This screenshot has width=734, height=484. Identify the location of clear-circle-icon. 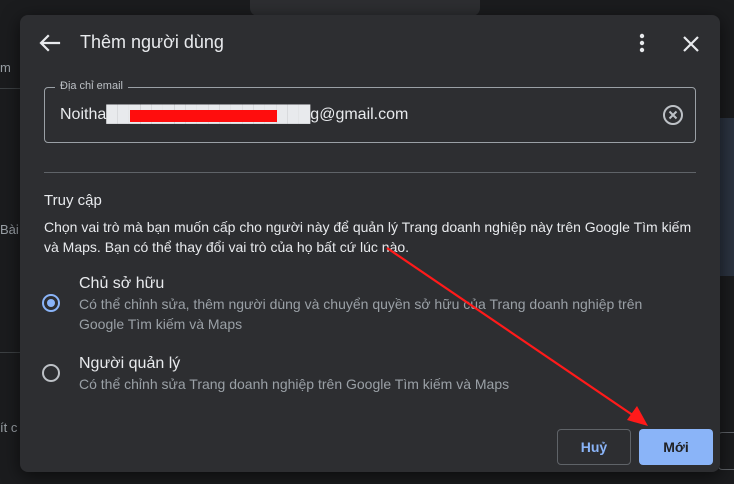
(673, 115).